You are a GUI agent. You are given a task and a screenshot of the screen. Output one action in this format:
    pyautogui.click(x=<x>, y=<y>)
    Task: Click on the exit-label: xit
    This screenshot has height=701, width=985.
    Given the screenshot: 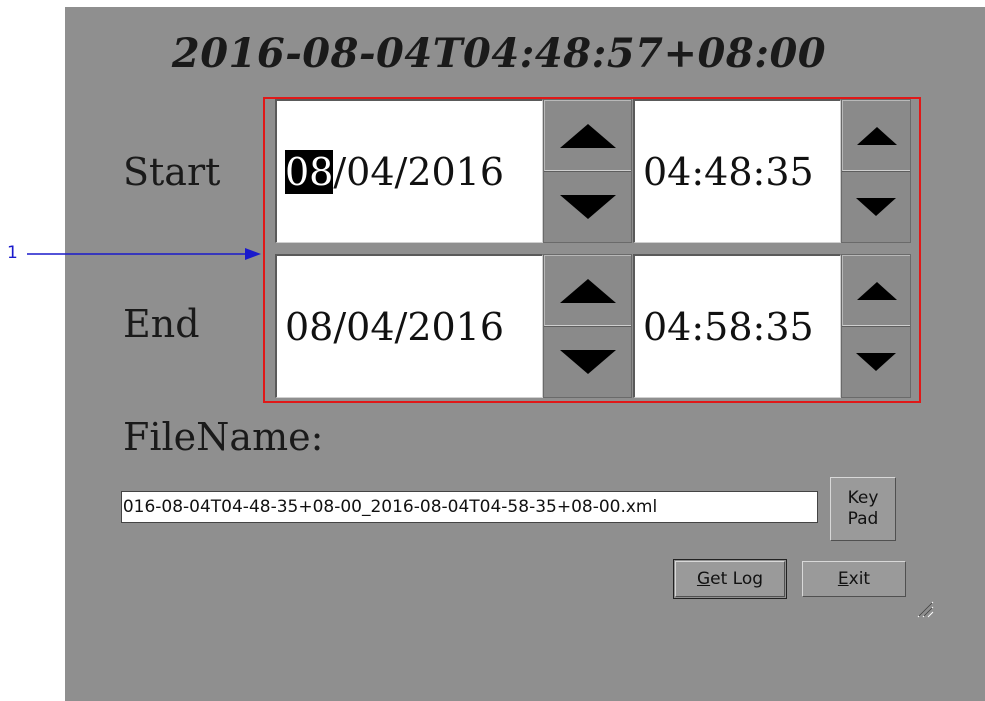 What is the action you would take?
    pyautogui.click(x=859, y=579)
    